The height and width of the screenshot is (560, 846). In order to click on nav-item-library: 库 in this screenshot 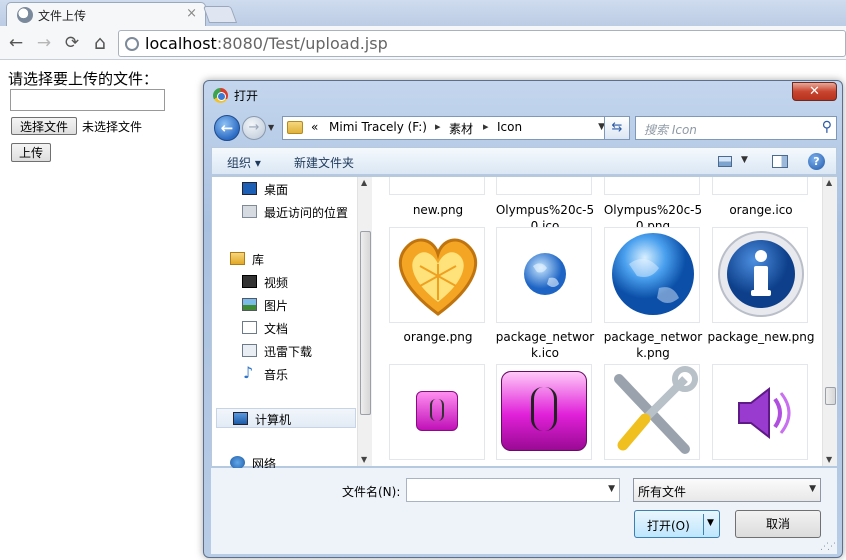, I will do `click(272, 259)`.